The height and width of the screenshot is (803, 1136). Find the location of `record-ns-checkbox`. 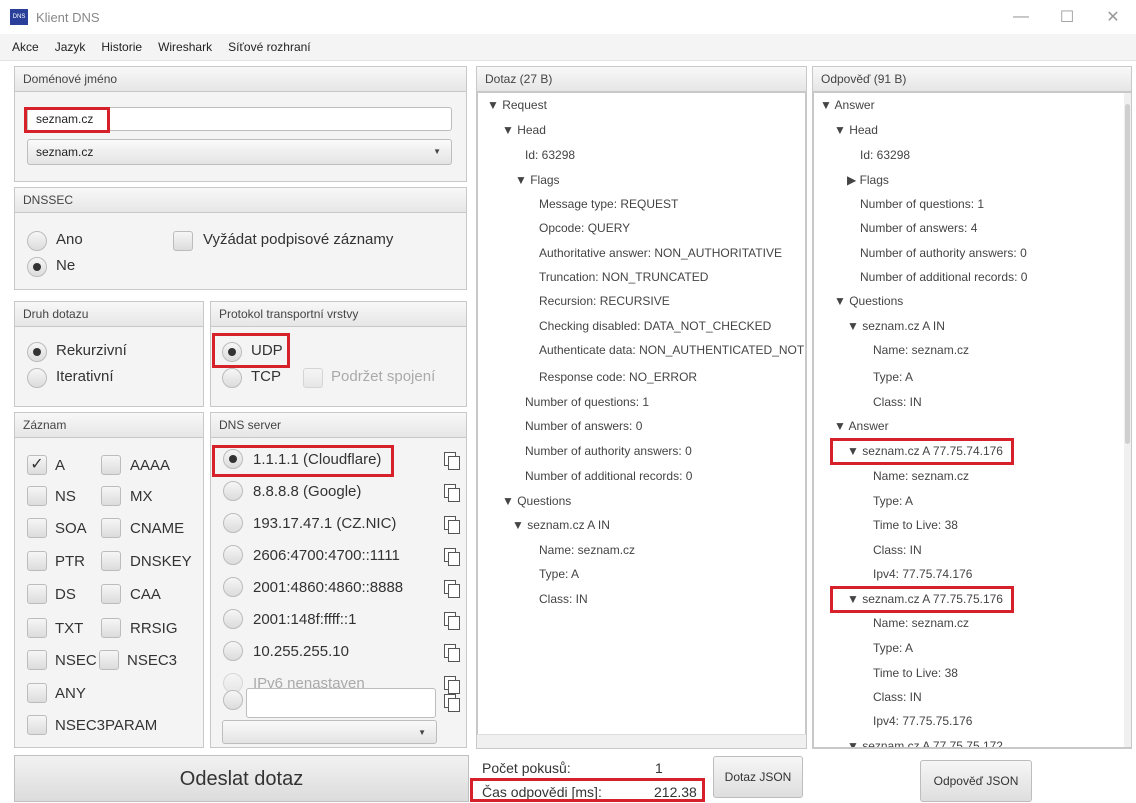

record-ns-checkbox is located at coordinates (37, 496).